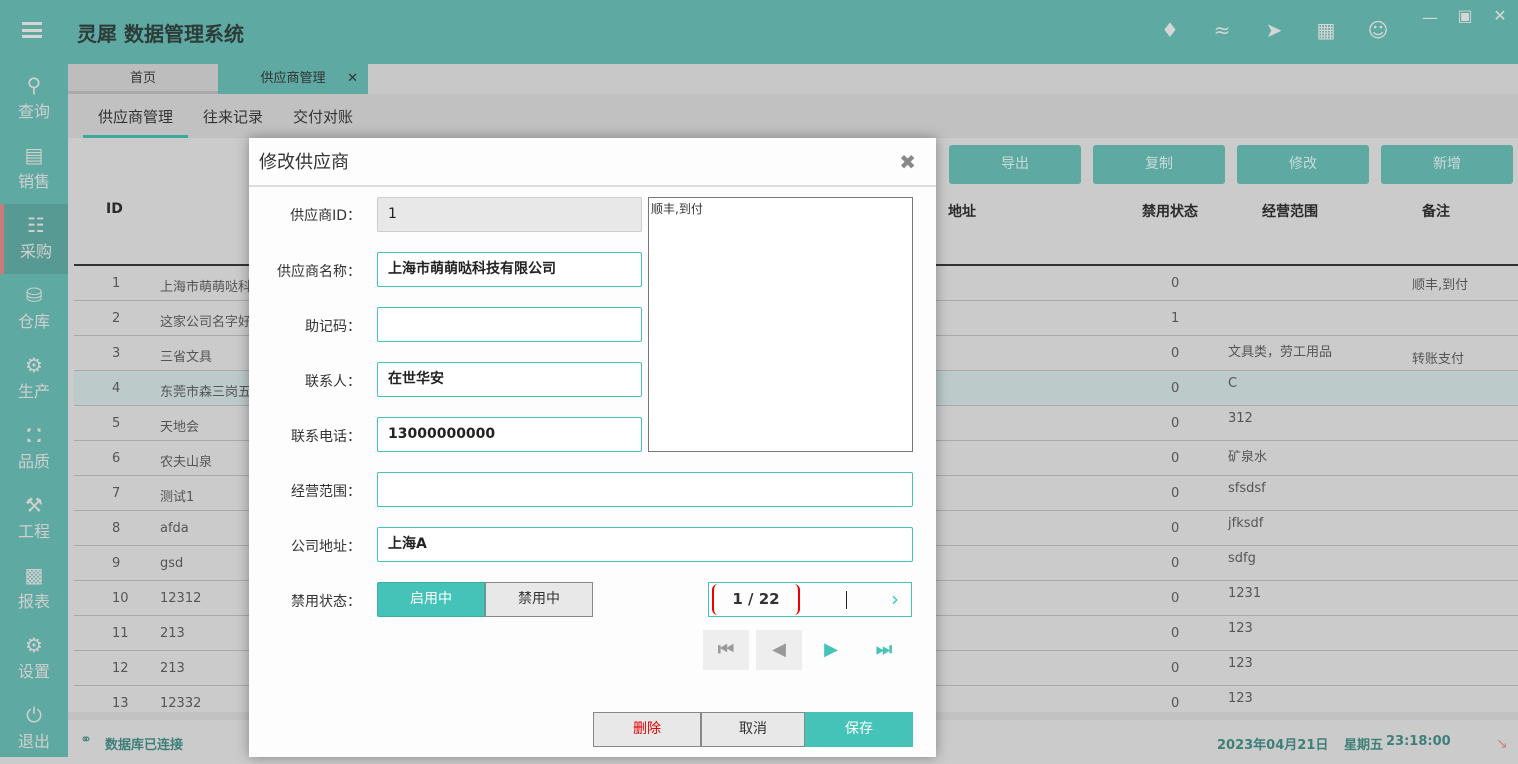  What do you see at coordinates (323, 116) in the screenshot?
I see `subtab-reconciliation: 交付对账` at bounding box center [323, 116].